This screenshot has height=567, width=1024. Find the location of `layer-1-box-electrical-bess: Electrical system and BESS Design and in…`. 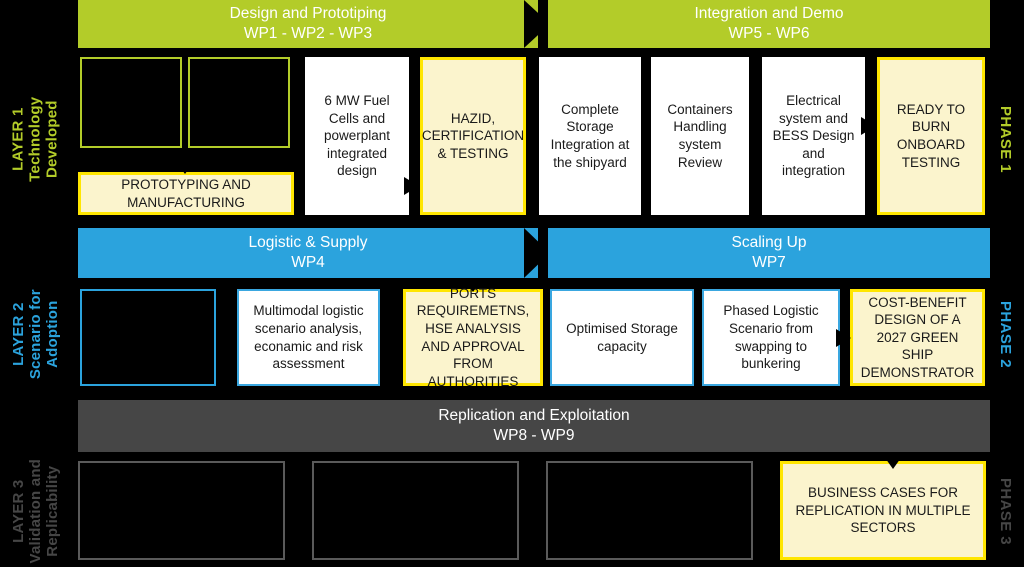

layer-1-box-electrical-bess: Electrical system and BESS Design and in… is located at coordinates (813, 136).